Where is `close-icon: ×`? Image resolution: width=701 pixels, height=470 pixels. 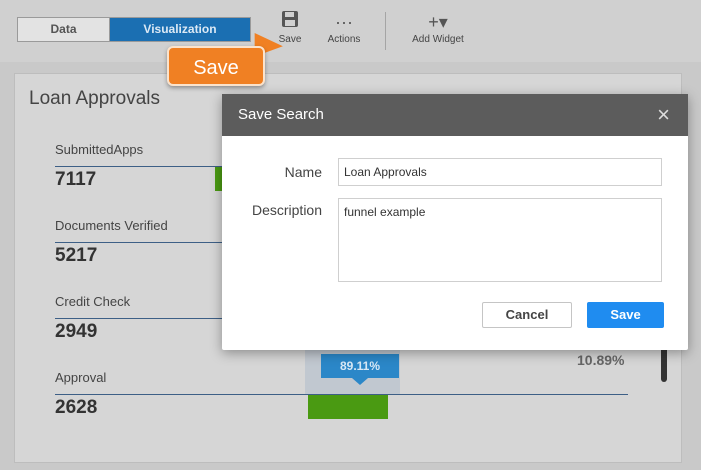 close-icon: × is located at coordinates (663, 115).